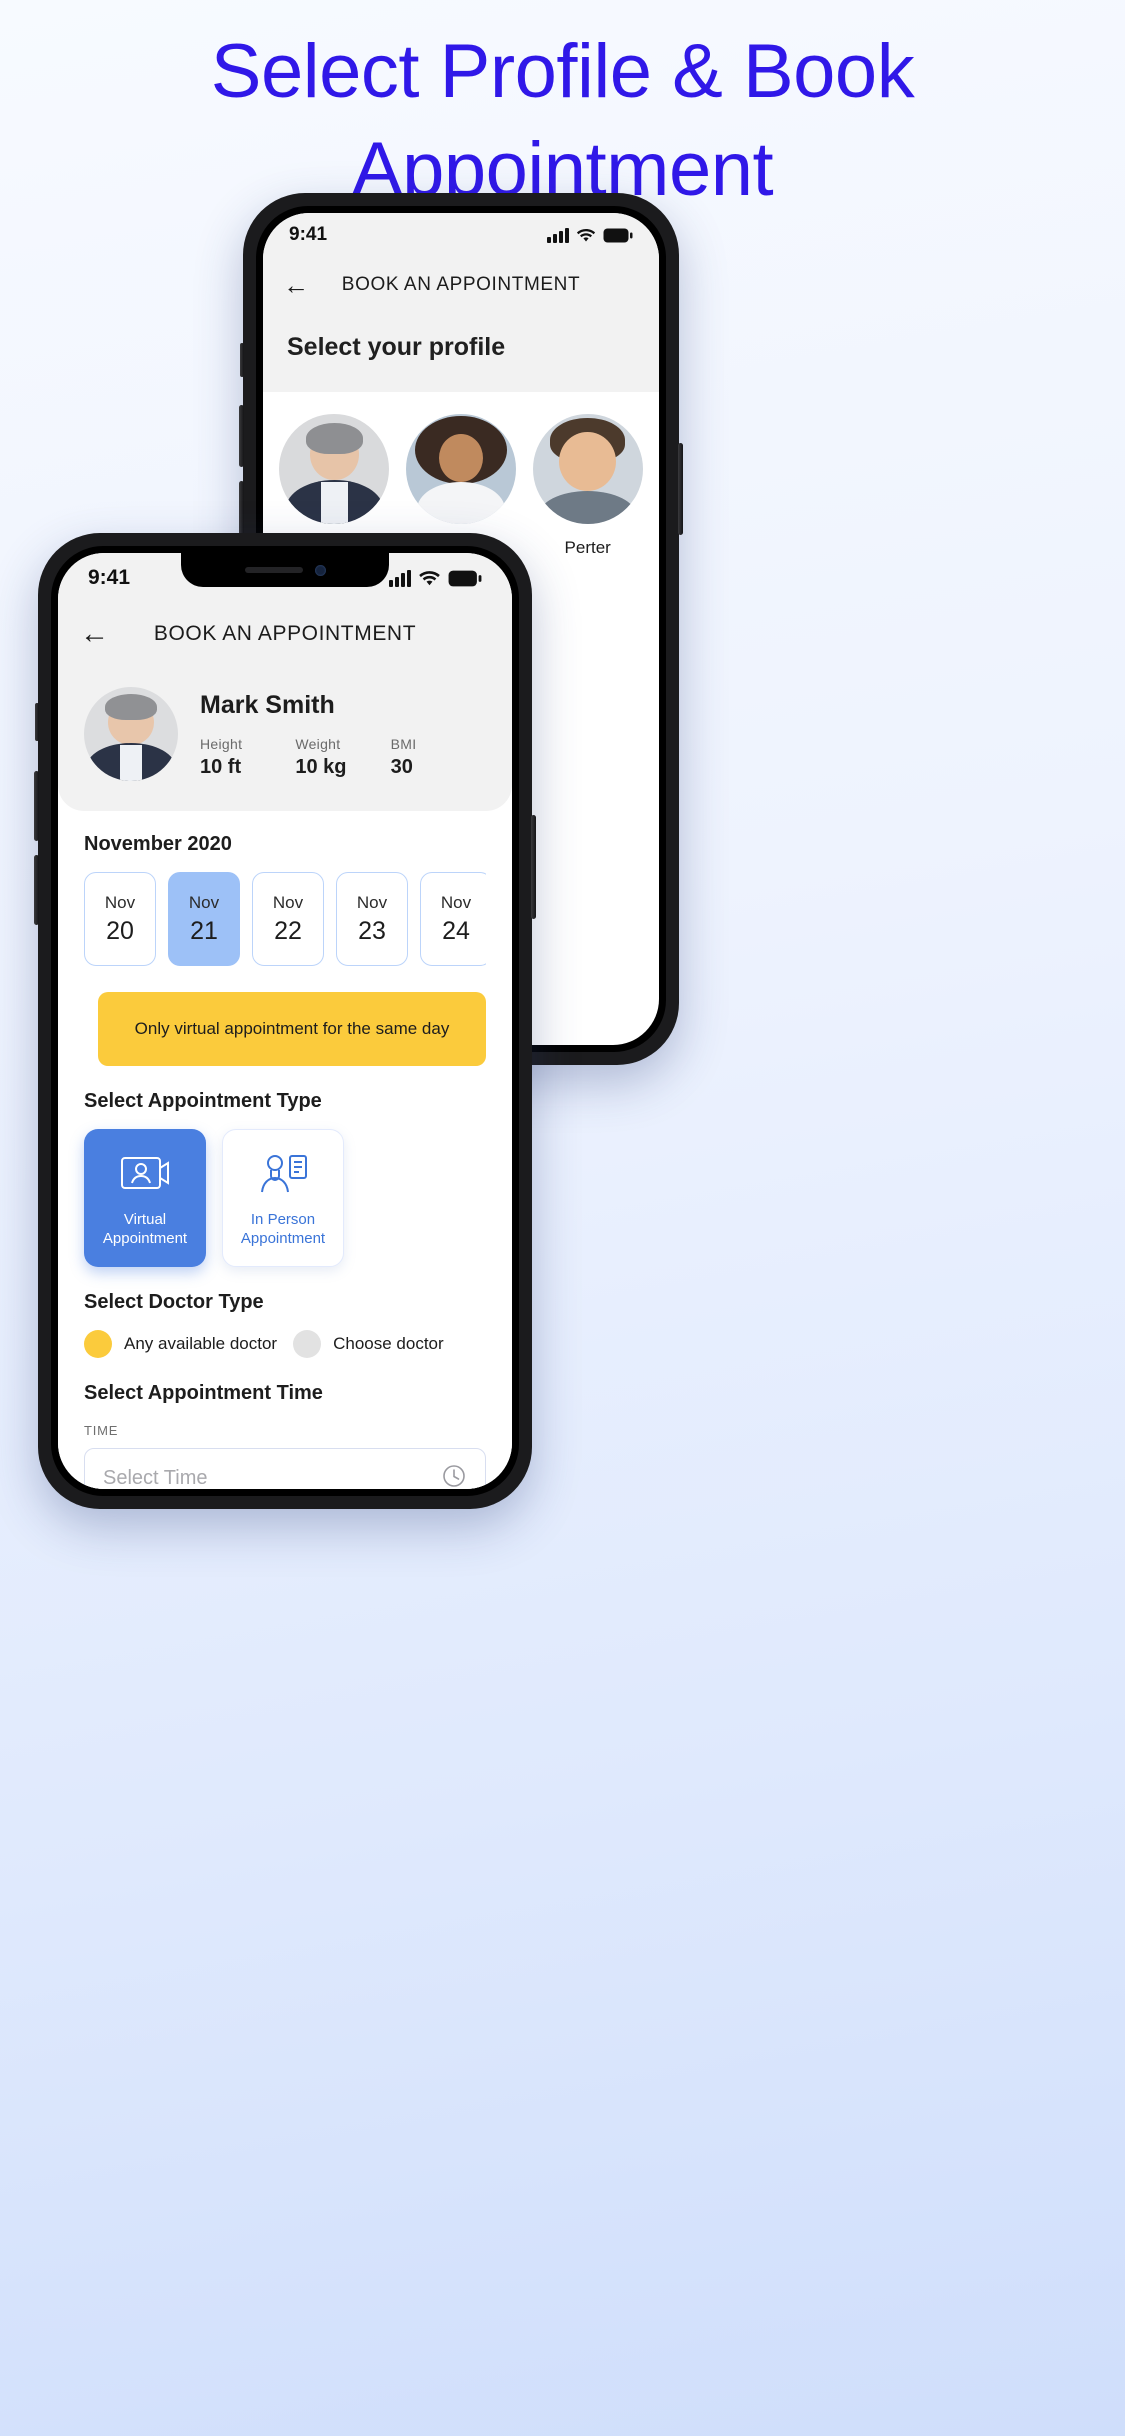 This screenshot has height=2436, width=1125. What do you see at coordinates (203, 1101) in the screenshot?
I see `appointment-type-title: Select Appointment Type` at bounding box center [203, 1101].